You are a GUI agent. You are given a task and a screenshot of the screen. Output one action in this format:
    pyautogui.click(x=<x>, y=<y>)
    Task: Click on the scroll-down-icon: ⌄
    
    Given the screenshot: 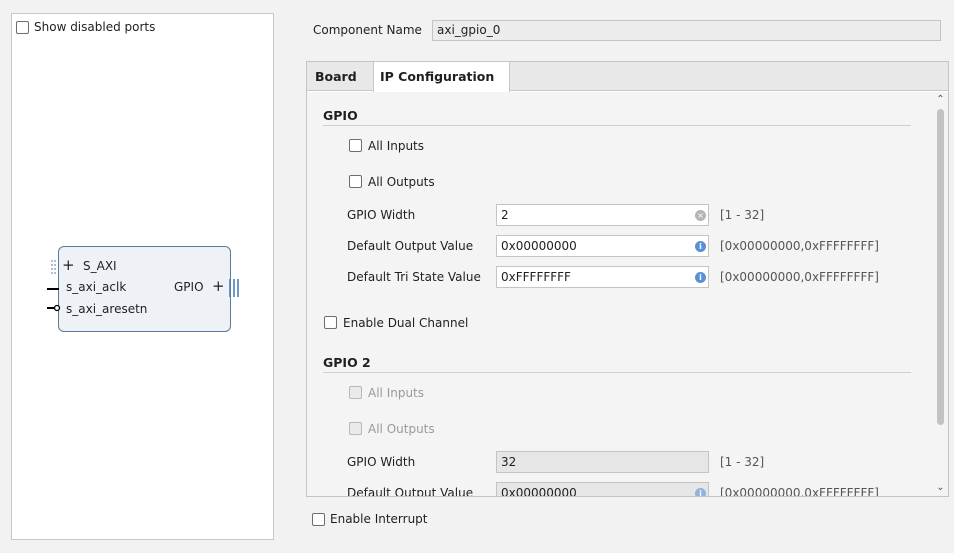 What is the action you would take?
    pyautogui.click(x=940, y=487)
    